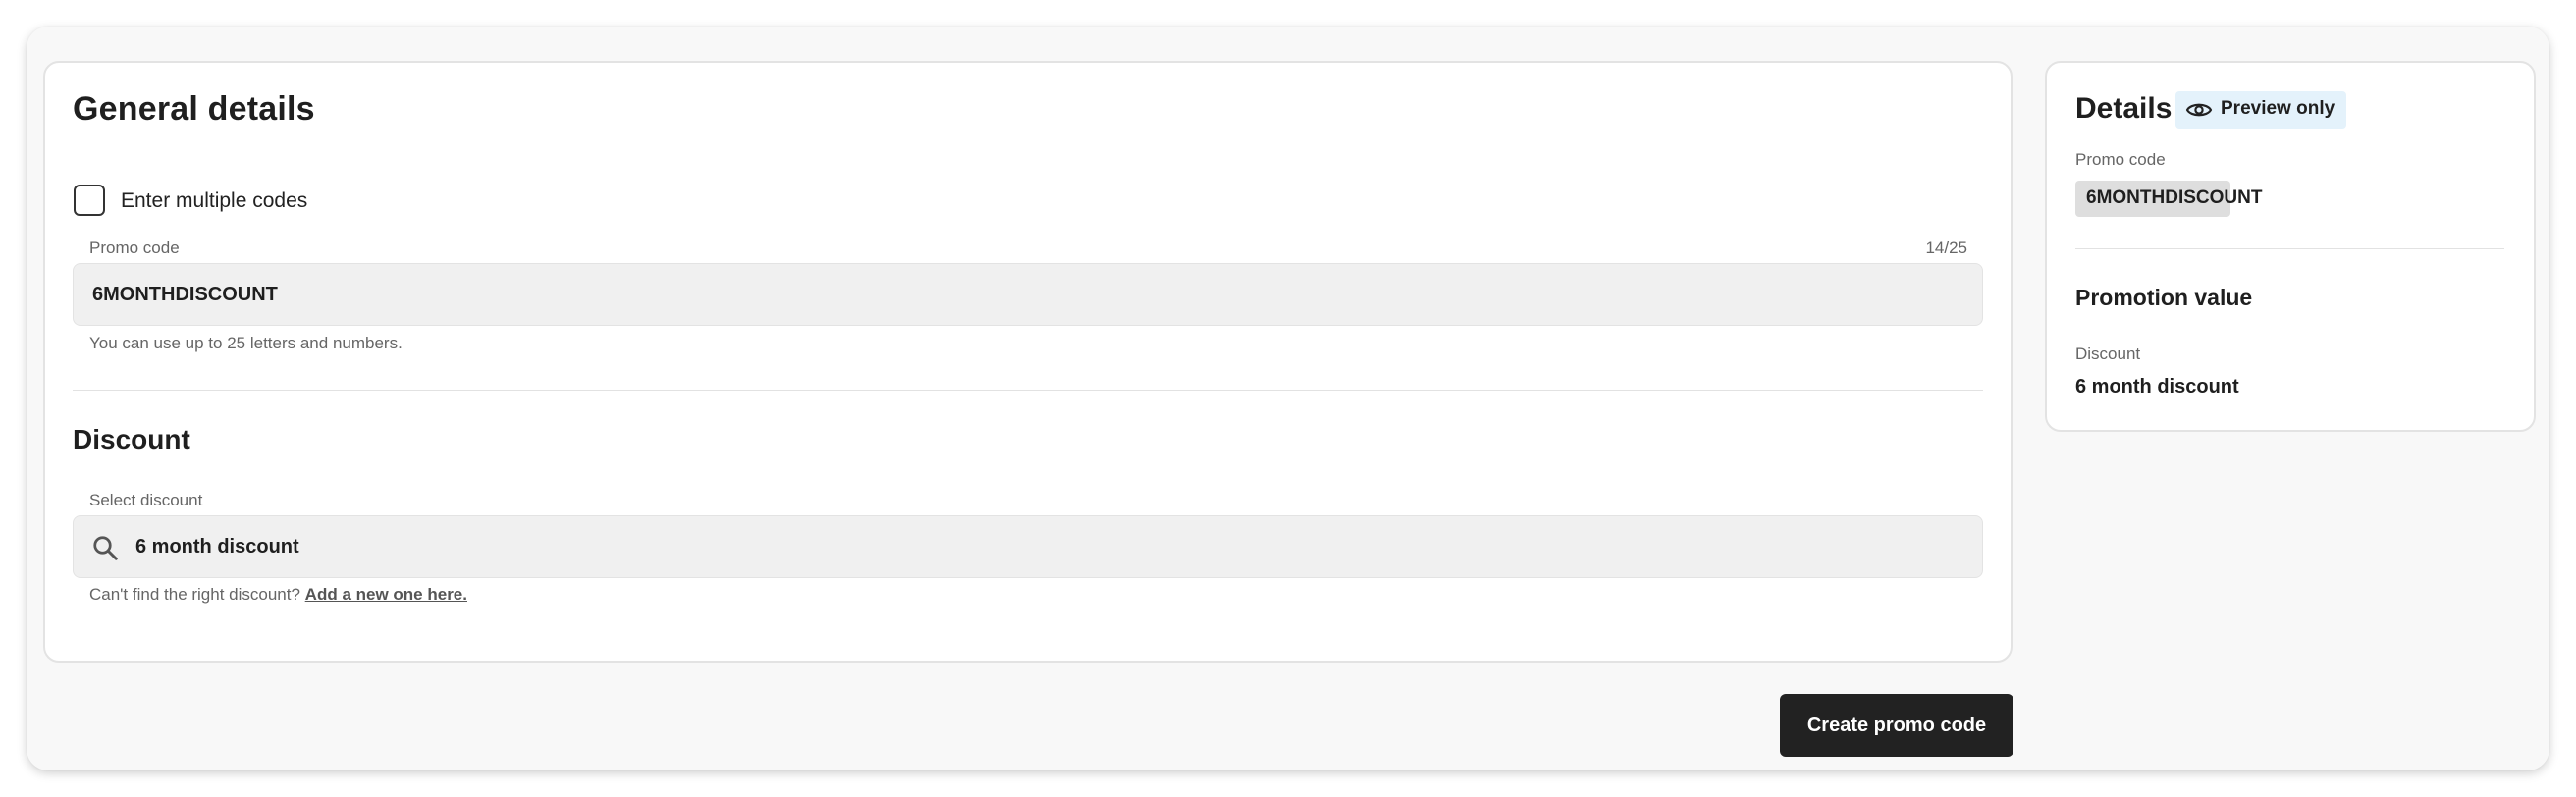  I want to click on details-discount-label: Discount, so click(2108, 354).